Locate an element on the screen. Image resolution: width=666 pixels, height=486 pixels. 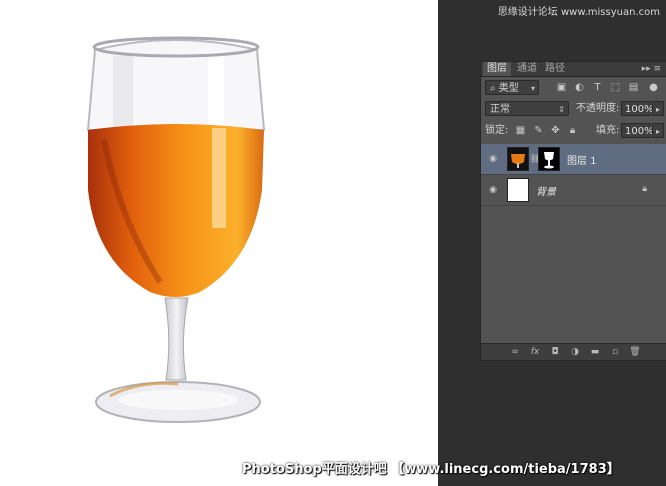
watermark-top: 思缘设计论坛 www.missyuan.com is located at coordinates (578, 12).